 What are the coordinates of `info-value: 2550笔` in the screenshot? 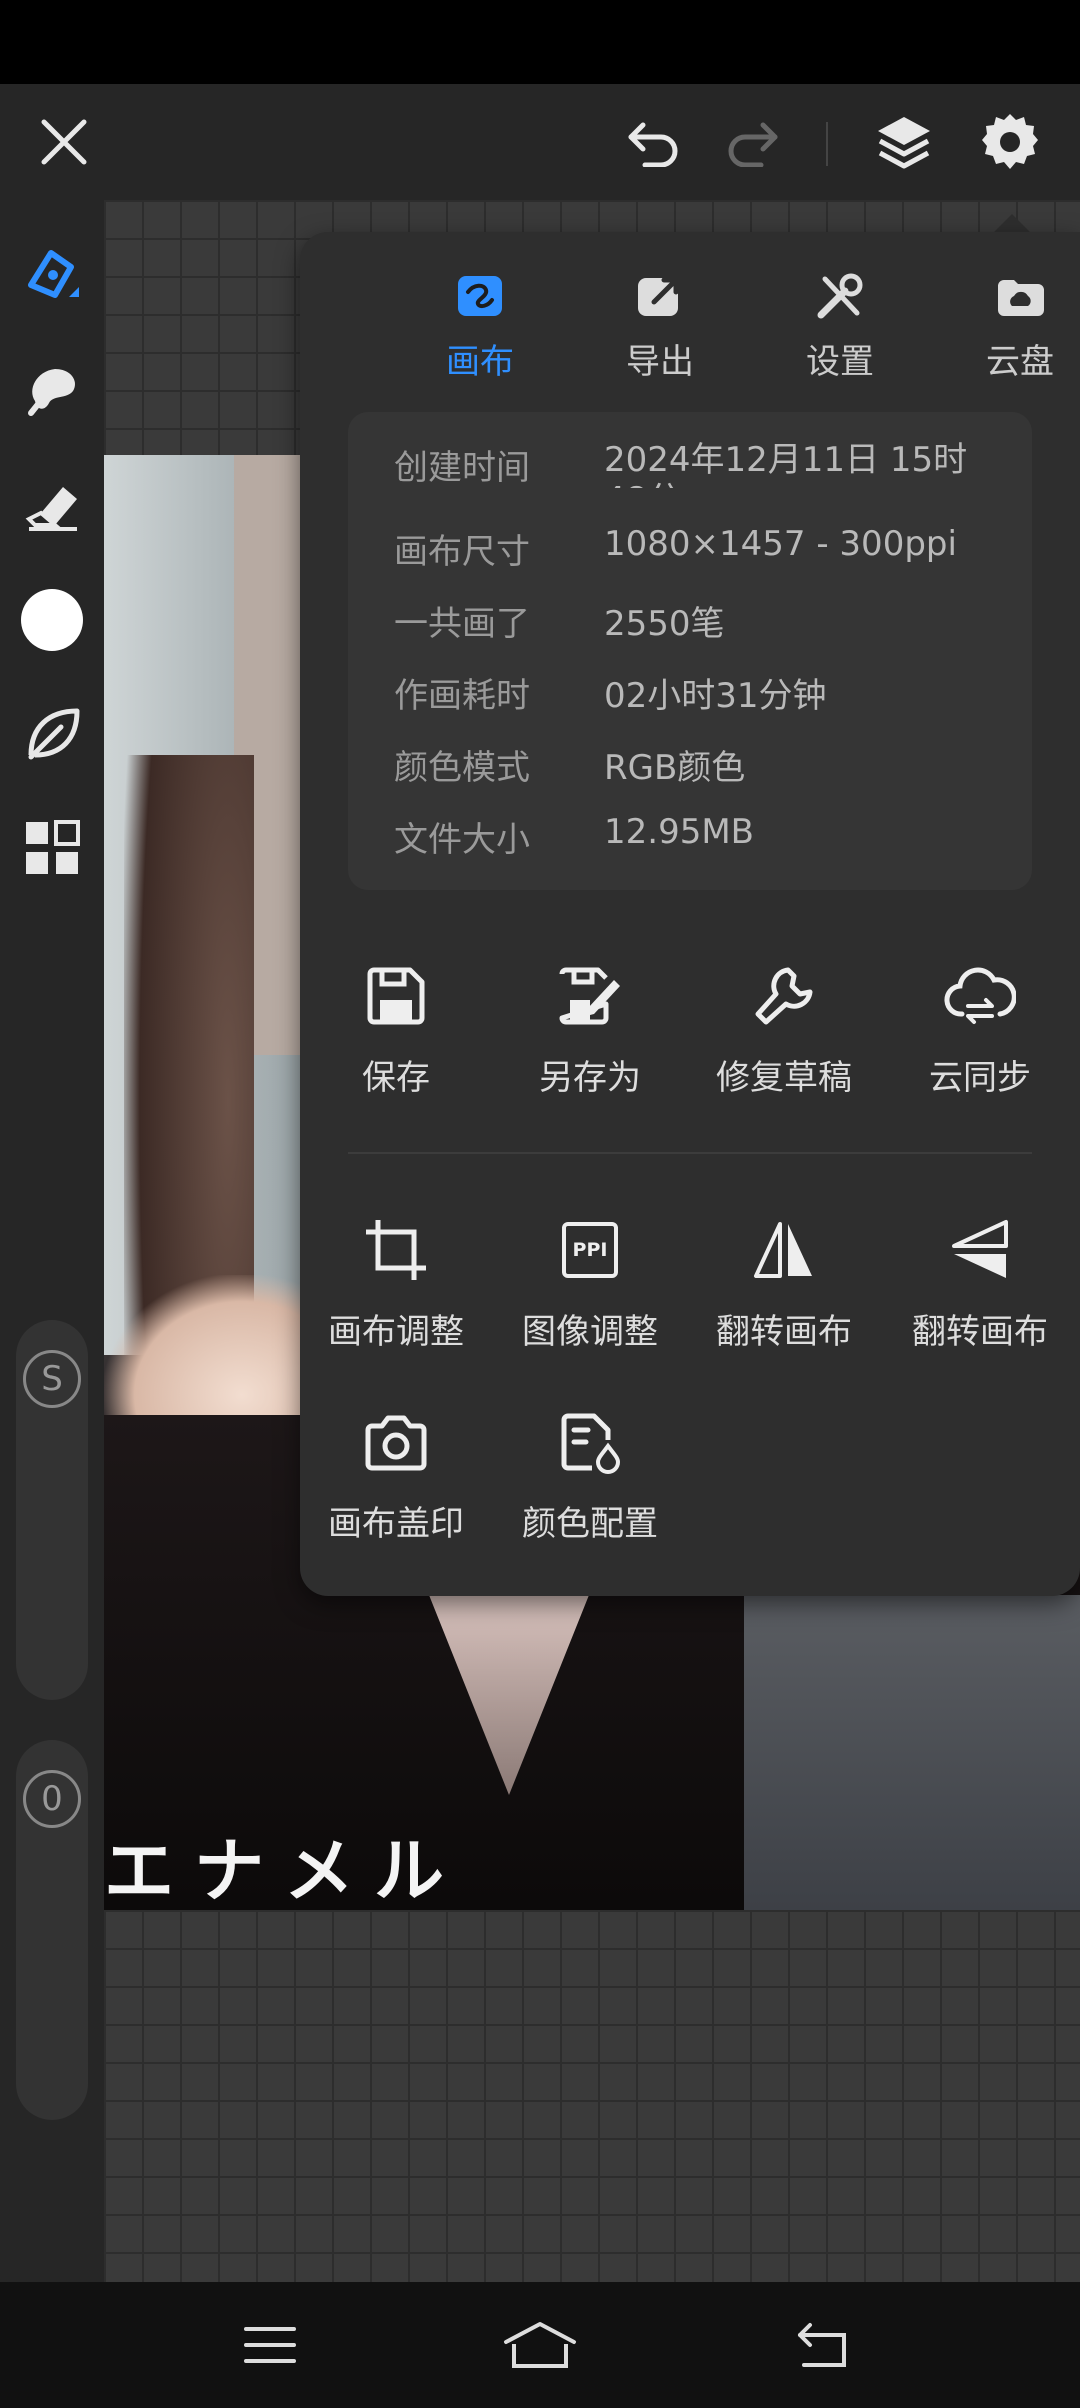 It's located at (664, 624).